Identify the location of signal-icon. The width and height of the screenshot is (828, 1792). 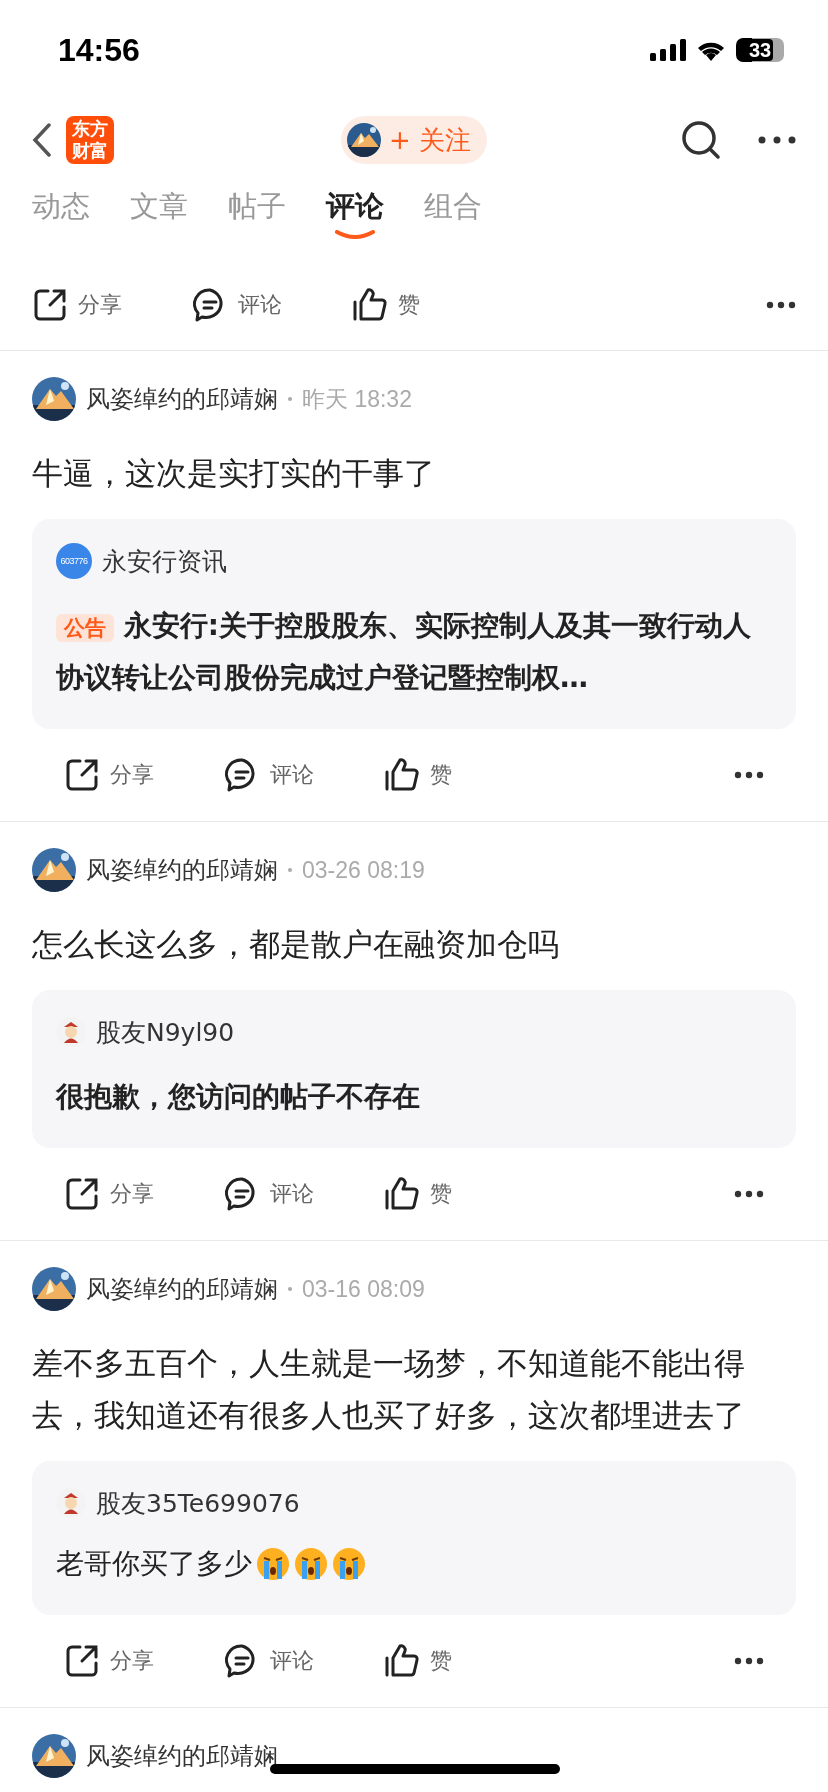
(668, 50).